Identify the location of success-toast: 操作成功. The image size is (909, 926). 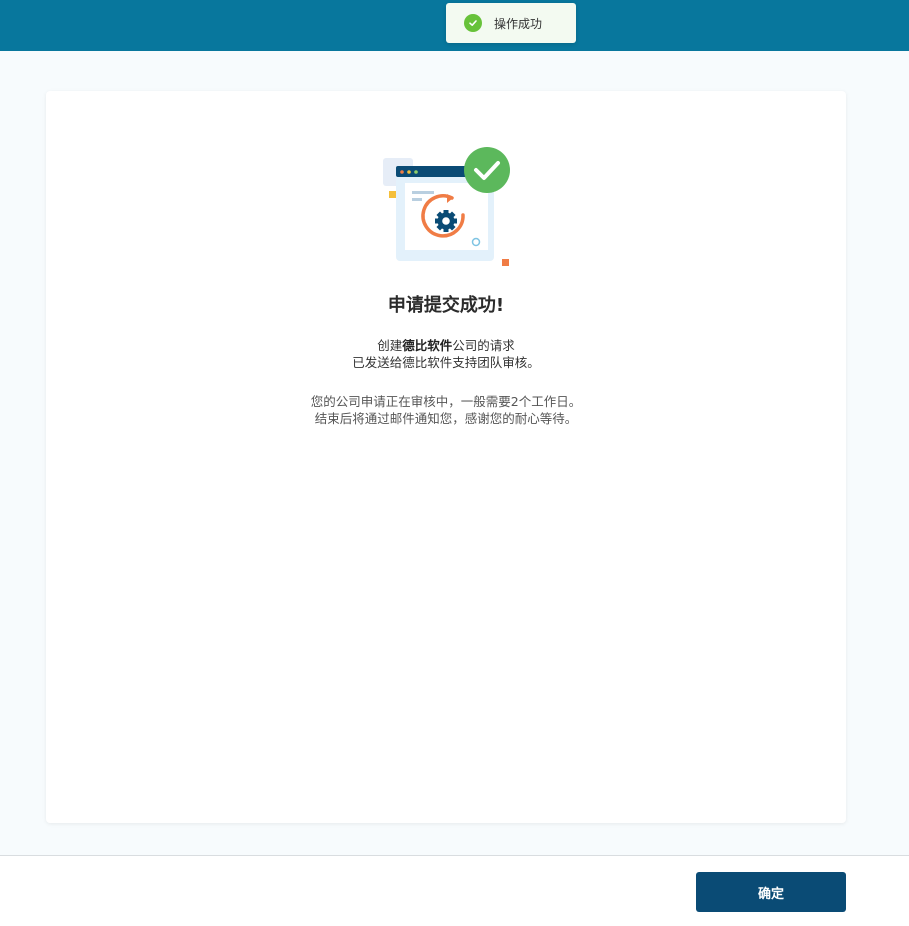
(511, 23).